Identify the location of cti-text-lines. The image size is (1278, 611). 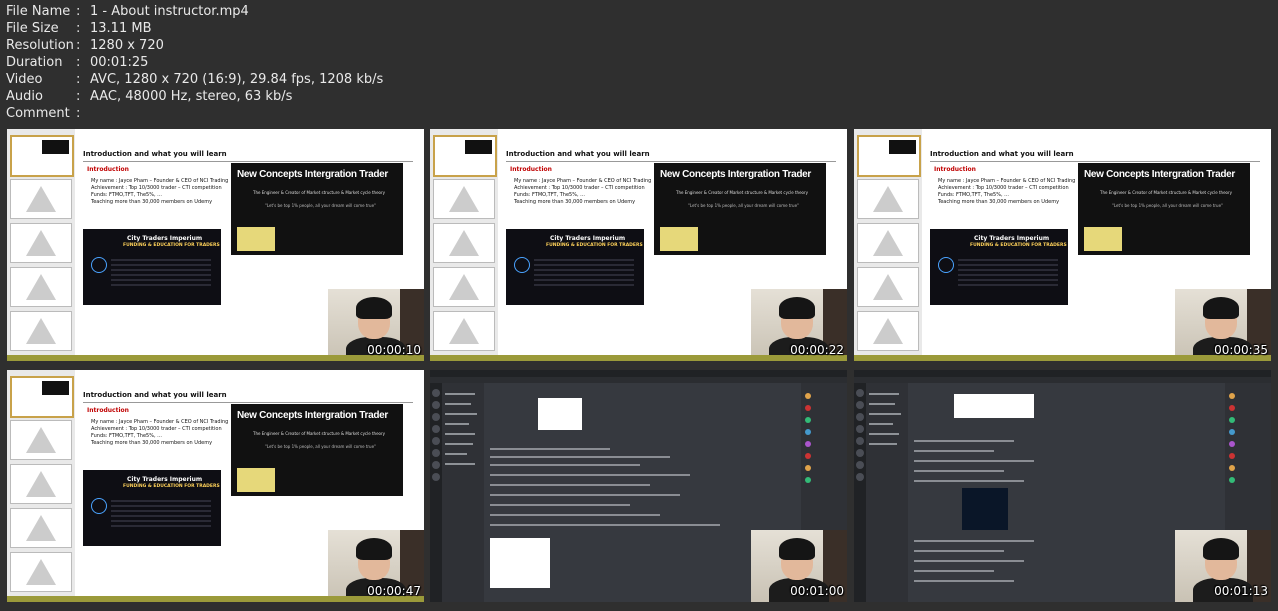
(161, 515).